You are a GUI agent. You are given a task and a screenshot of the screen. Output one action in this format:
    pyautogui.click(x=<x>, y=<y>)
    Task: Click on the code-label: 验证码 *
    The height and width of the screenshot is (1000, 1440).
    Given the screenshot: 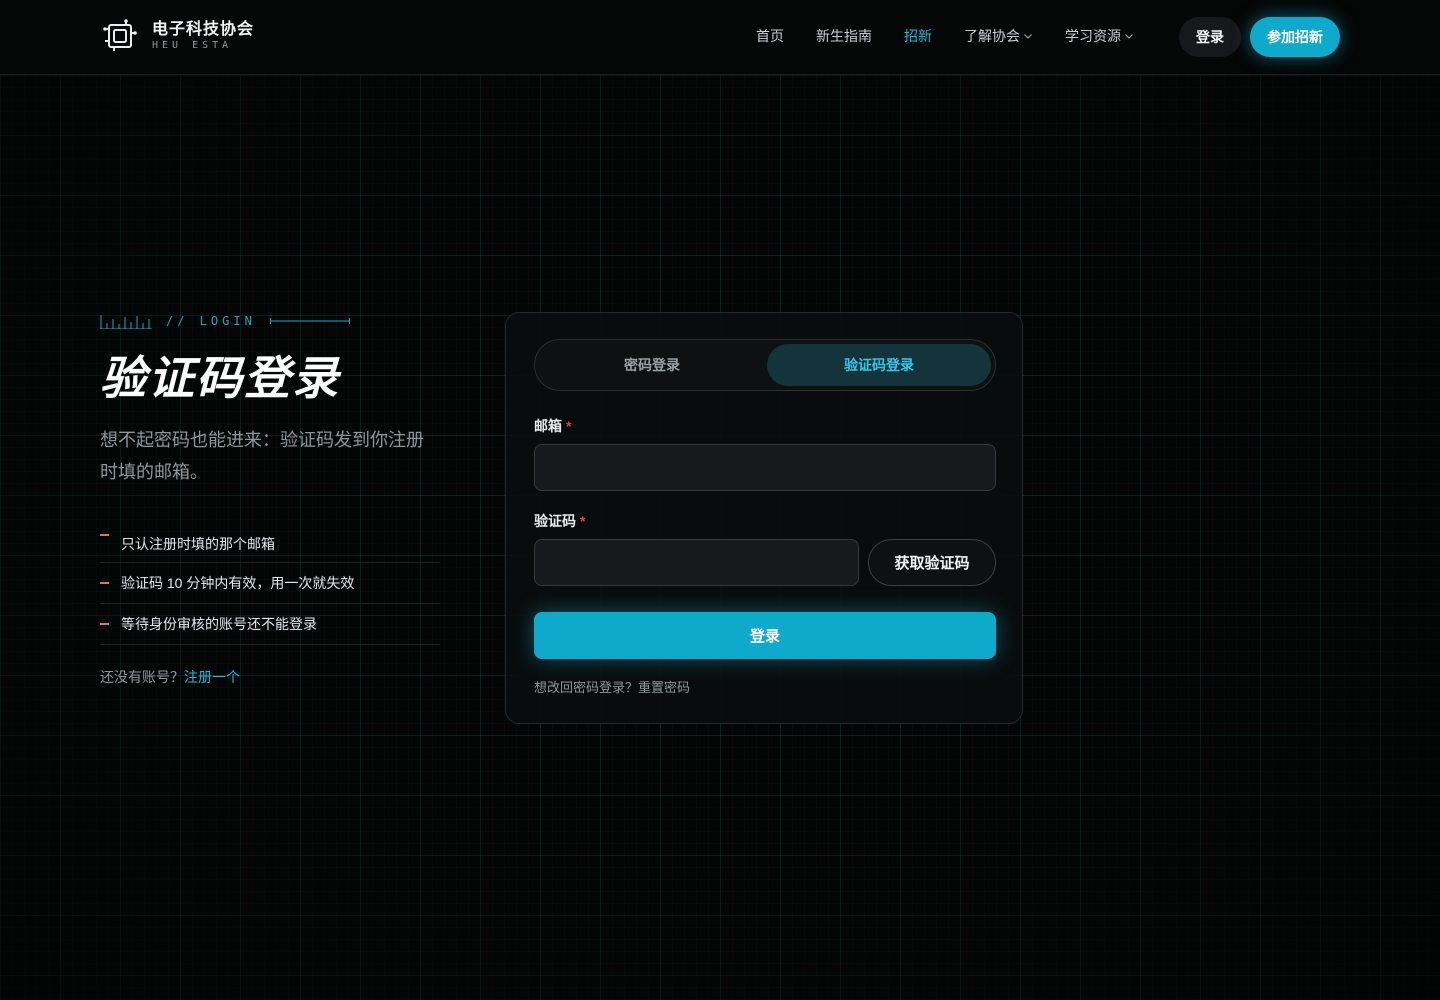 What is the action you would take?
    pyautogui.click(x=559, y=521)
    